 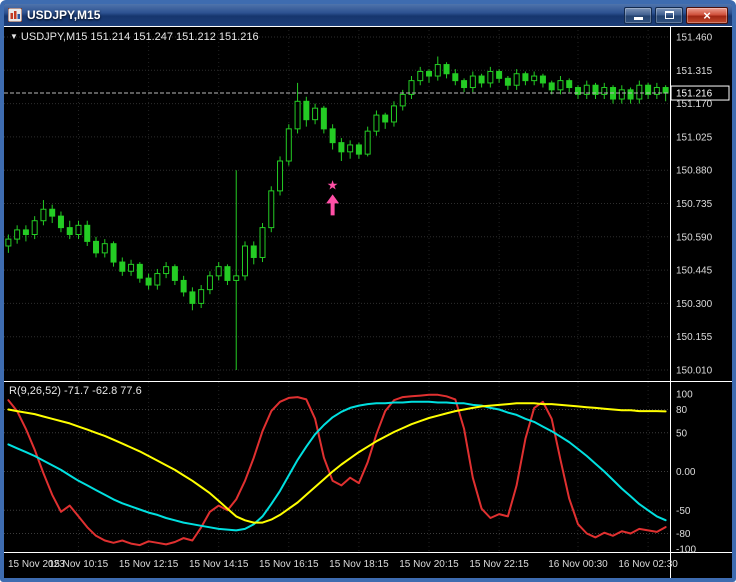 I want to click on svg-text: 15 Nov 14:15, so click(x=219, y=564).